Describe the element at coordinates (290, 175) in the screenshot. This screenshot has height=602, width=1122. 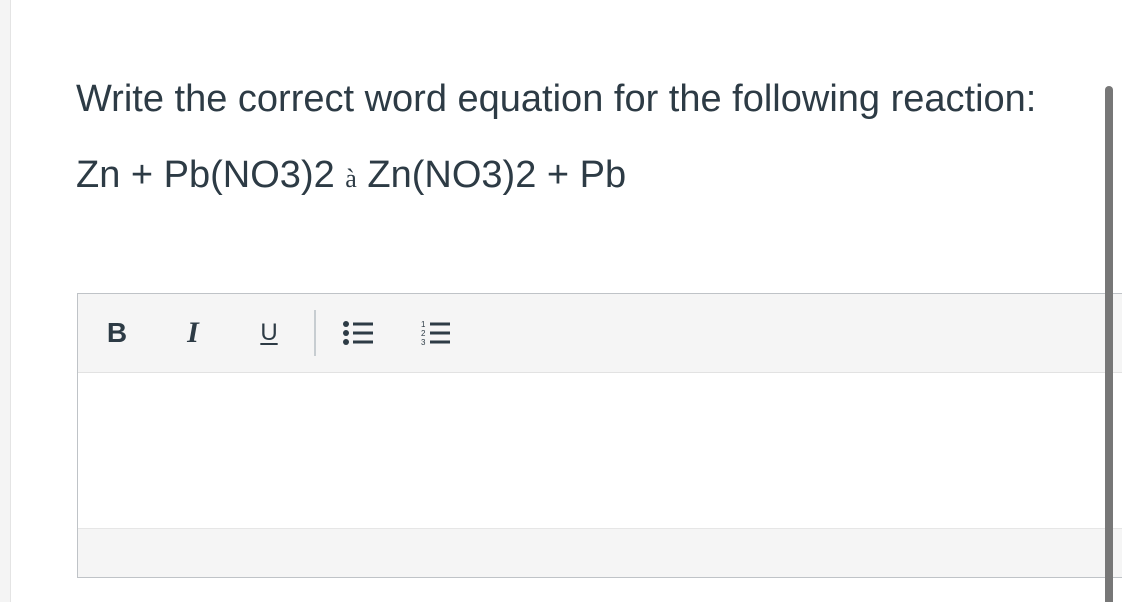
I see `equation-lhs-subscript-1: 3` at that location.